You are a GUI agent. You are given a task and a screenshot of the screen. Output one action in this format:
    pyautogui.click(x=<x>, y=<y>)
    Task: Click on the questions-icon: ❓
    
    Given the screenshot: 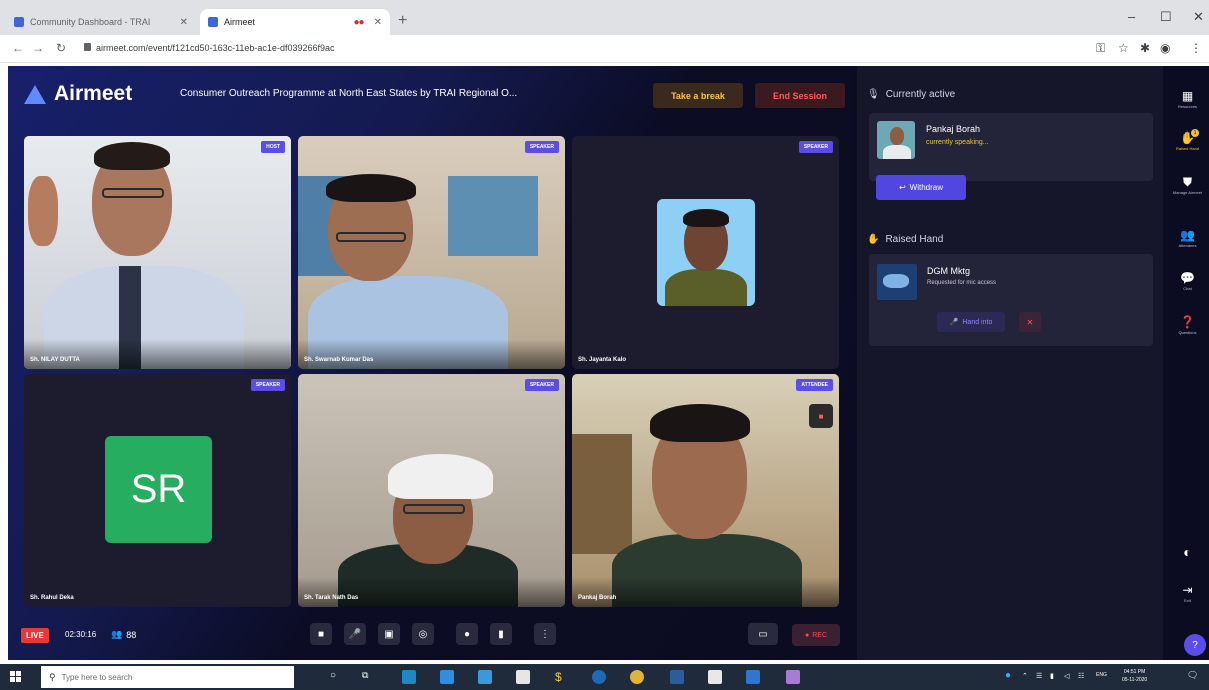 What is the action you would take?
    pyautogui.click(x=1187, y=322)
    